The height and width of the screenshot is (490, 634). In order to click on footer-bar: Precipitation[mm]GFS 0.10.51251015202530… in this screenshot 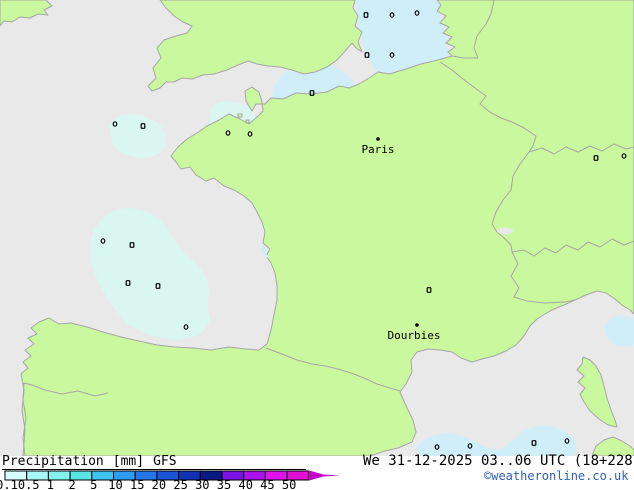, I will do `click(317, 471)`.